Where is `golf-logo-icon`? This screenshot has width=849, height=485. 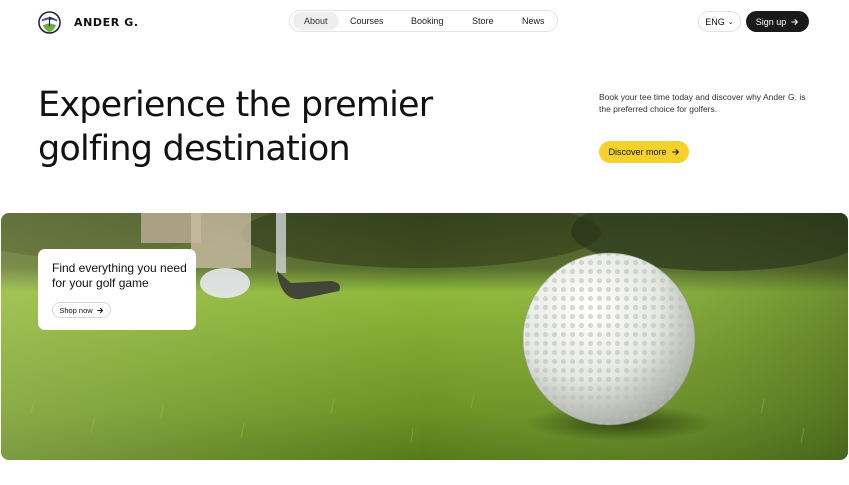
golf-logo-icon is located at coordinates (49, 22).